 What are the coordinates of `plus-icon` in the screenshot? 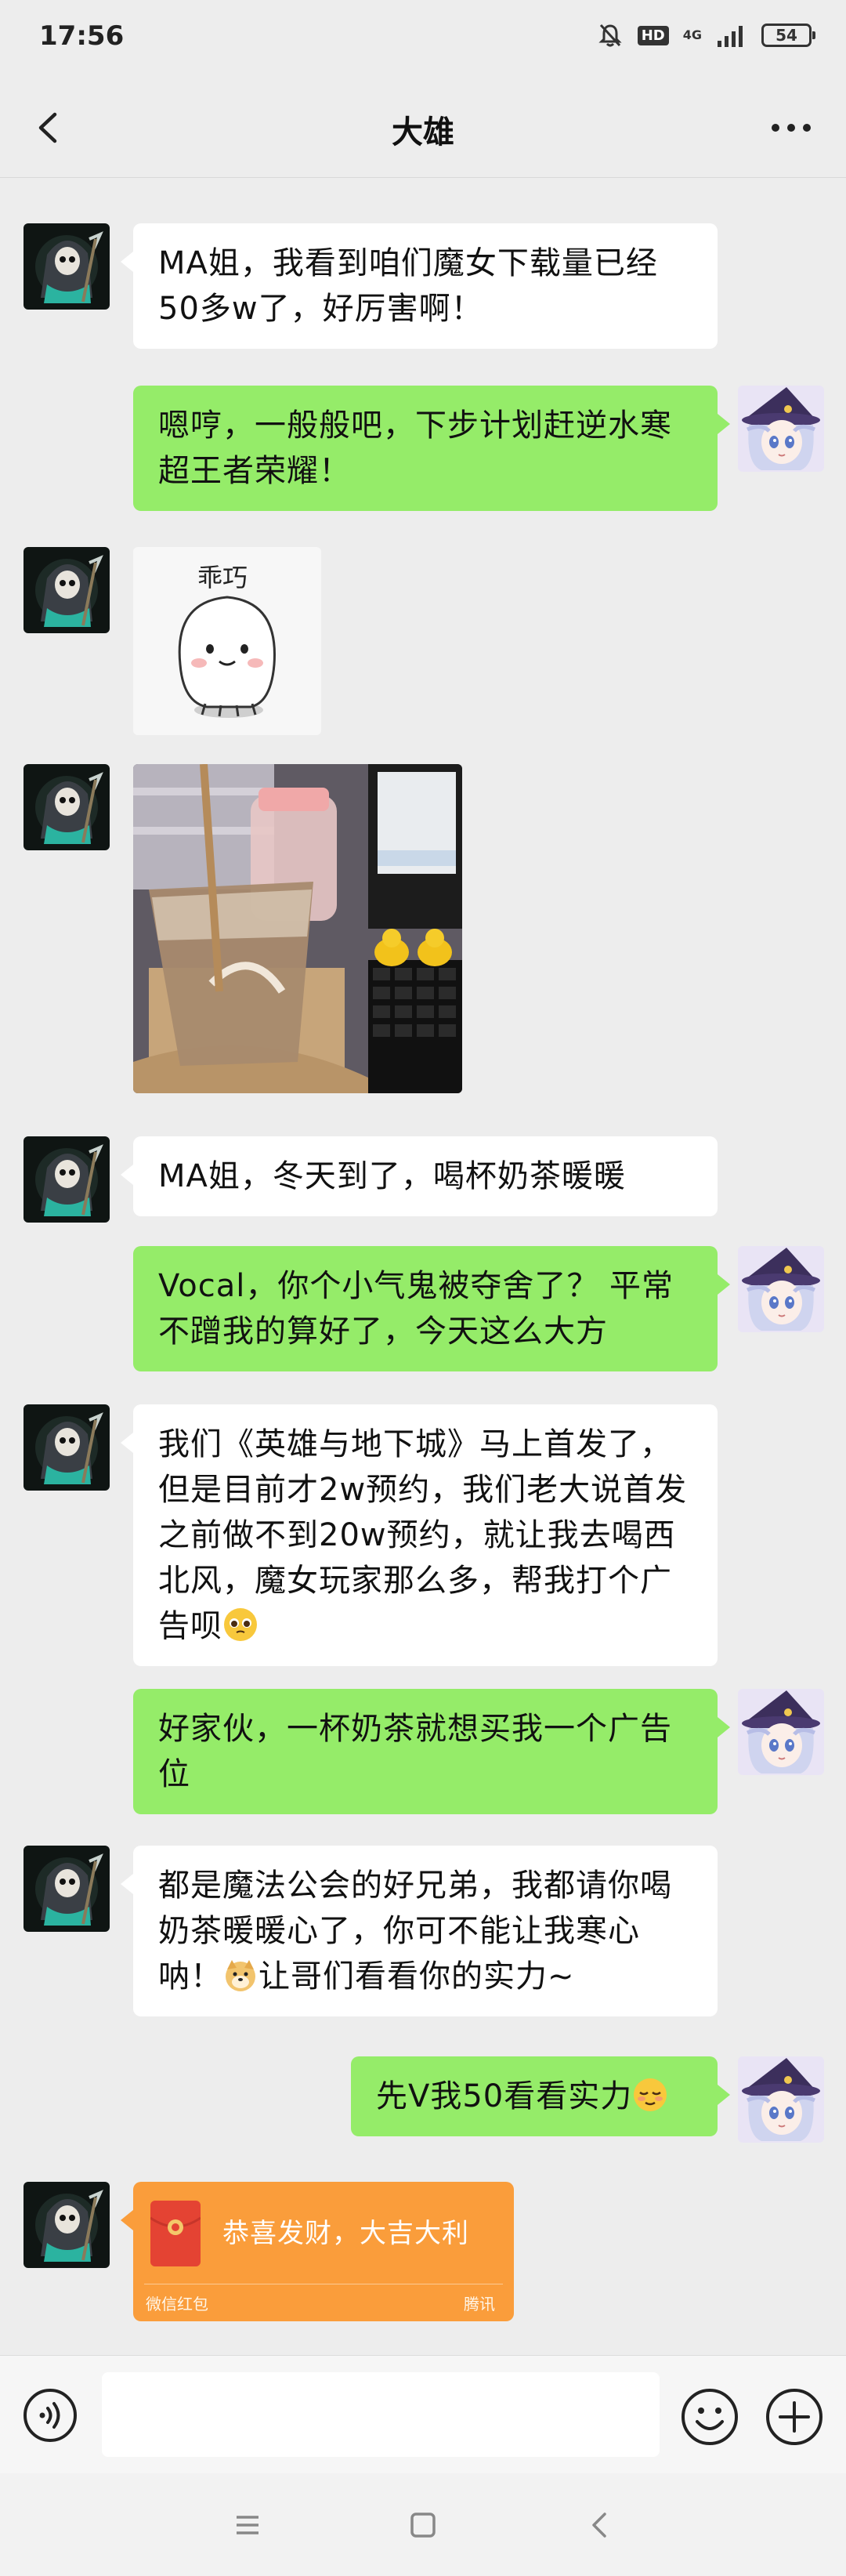 It's located at (794, 2417).